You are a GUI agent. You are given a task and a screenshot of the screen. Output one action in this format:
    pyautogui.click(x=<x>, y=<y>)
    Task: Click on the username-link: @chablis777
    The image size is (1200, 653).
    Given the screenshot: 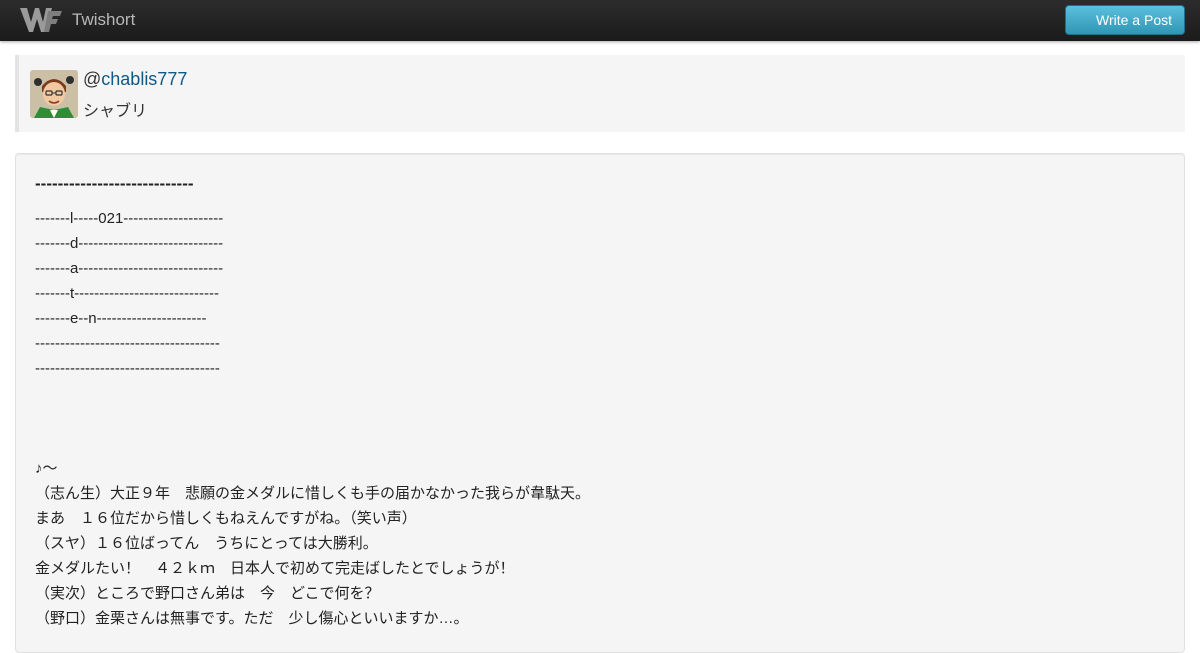 What is the action you would take?
    pyautogui.click(x=135, y=79)
    